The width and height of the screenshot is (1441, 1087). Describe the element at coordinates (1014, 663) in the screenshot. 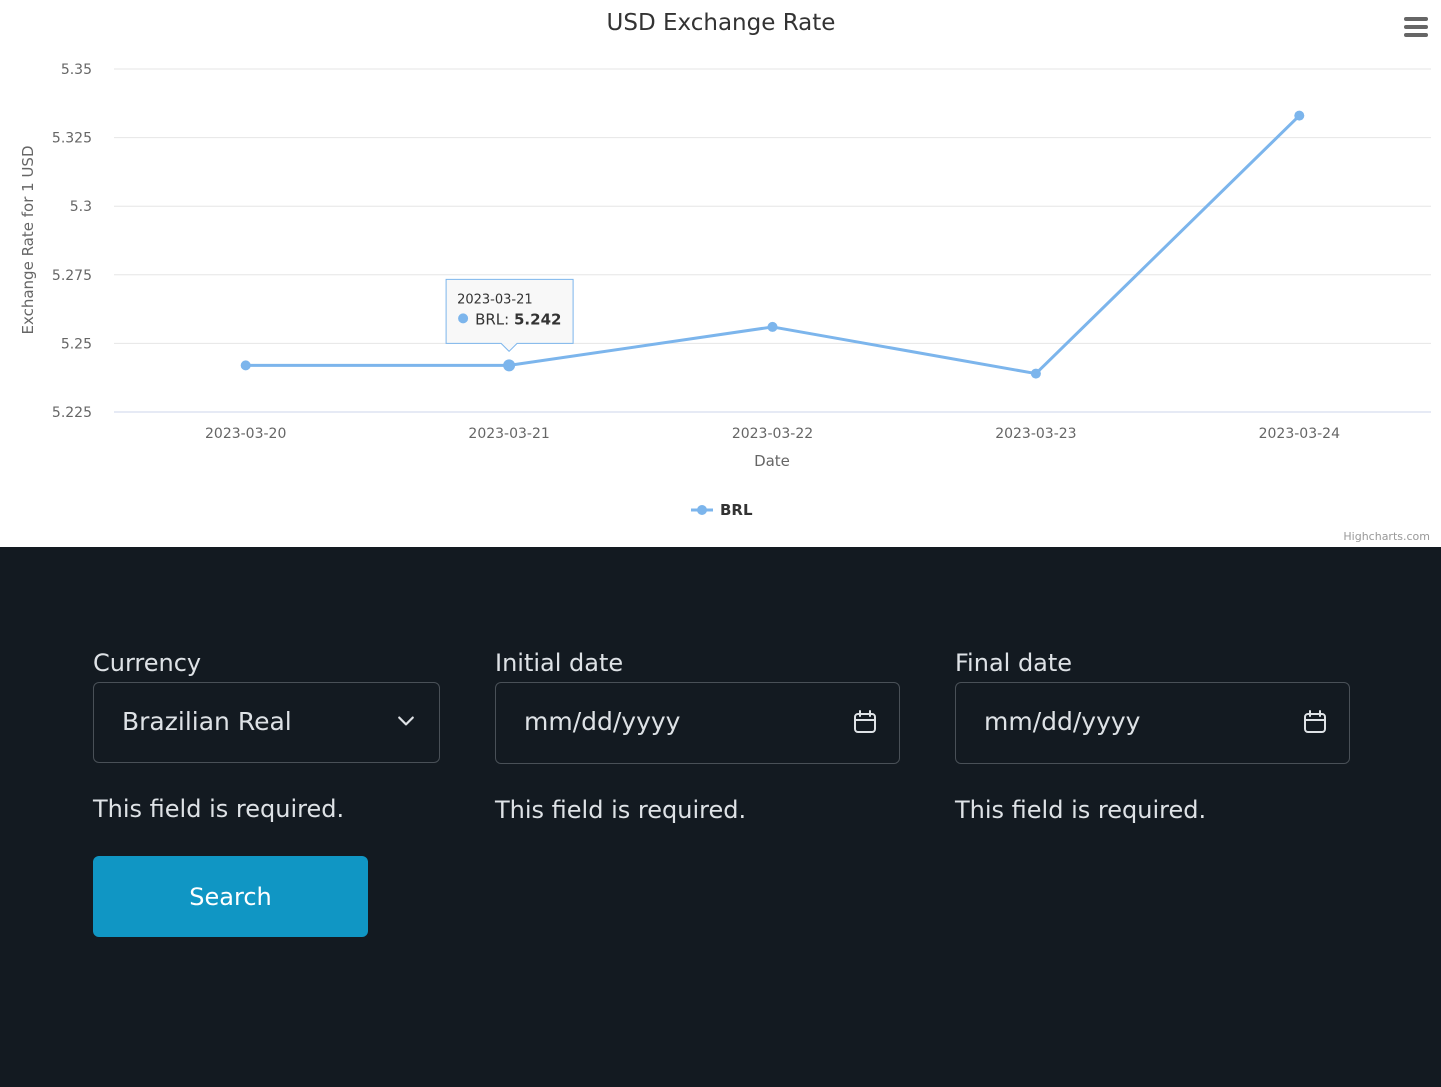

I see `final-date-label: Final date` at that location.